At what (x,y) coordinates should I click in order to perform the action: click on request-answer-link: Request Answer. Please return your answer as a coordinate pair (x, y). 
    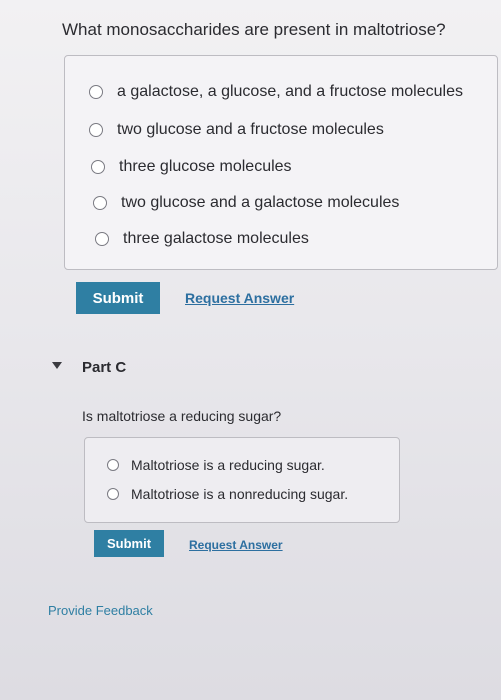
    Looking at the image, I should click on (239, 298).